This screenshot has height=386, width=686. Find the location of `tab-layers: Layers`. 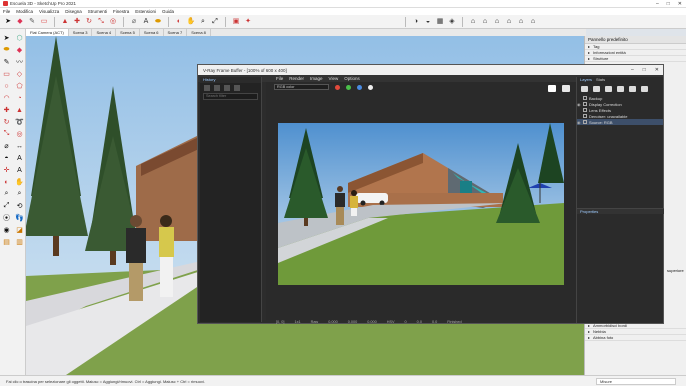

tab-layers: Layers is located at coordinates (586, 80).